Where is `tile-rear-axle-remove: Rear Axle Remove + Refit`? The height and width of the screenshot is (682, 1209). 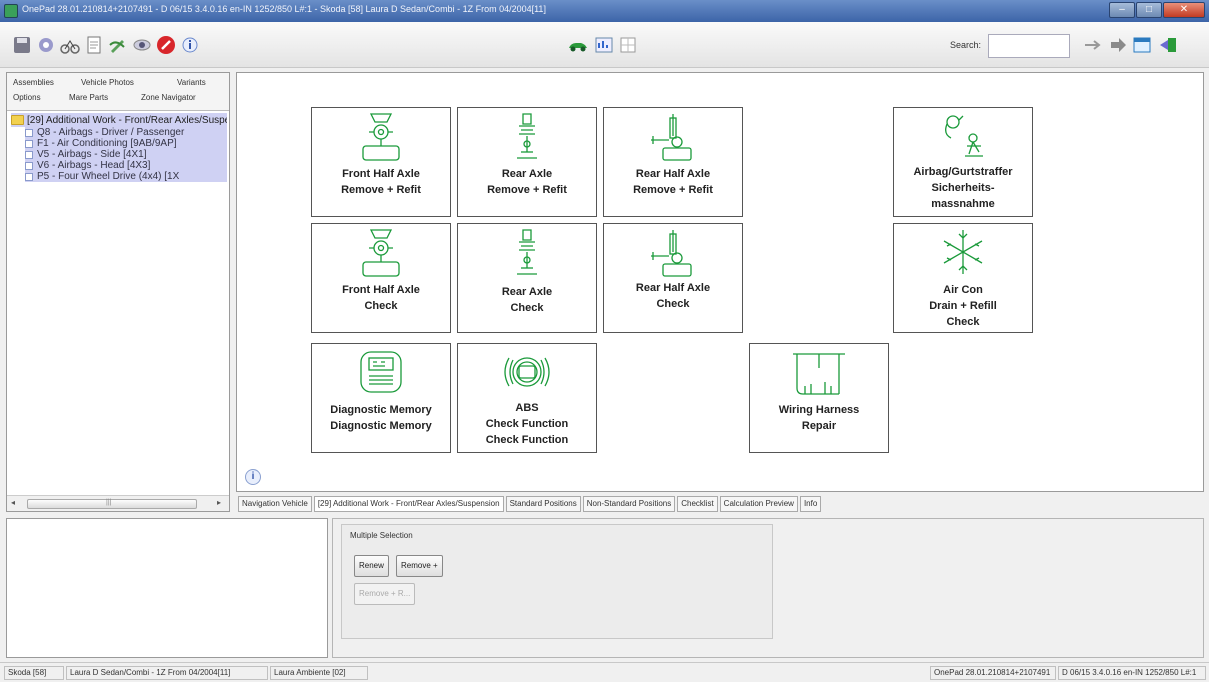 tile-rear-axle-remove: Rear Axle Remove + Refit is located at coordinates (527, 162).